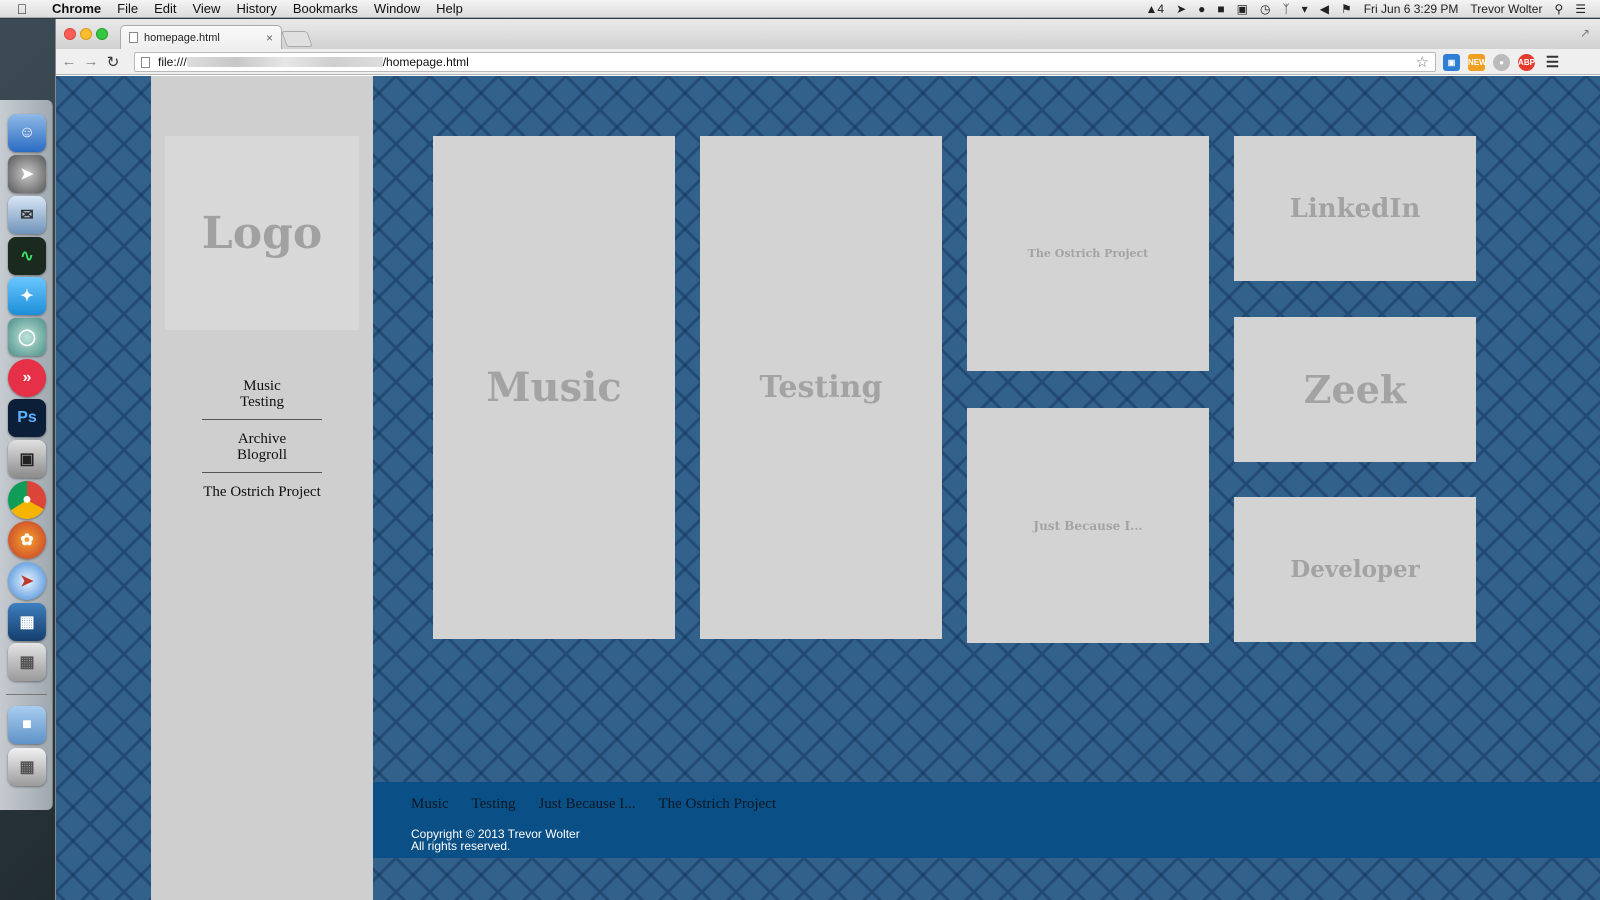 Image resolution: width=1600 pixels, height=900 pixels. Describe the element at coordinates (182, 37) in the screenshot. I see `tab-title: homepage.html` at that location.